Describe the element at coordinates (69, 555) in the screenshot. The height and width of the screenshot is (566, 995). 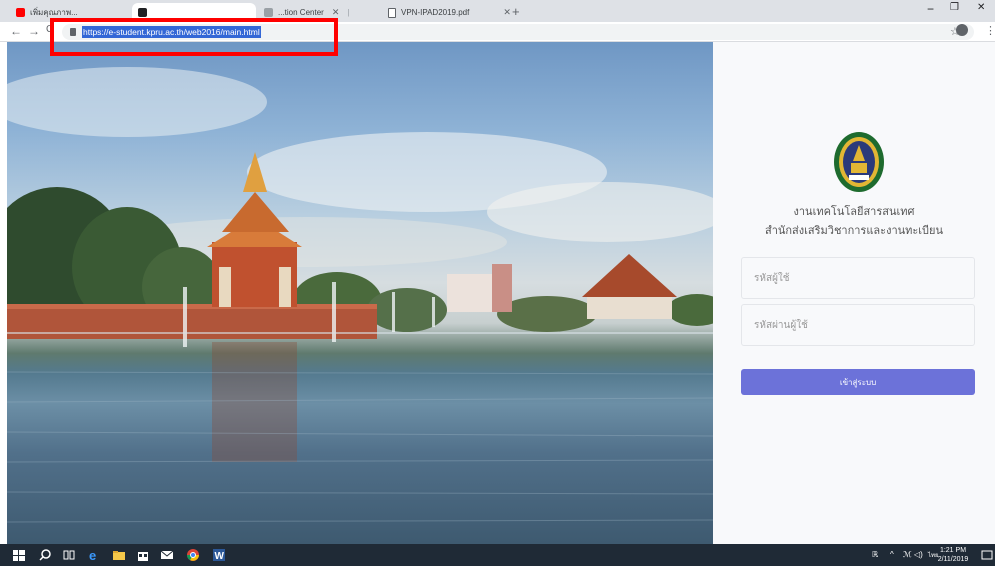
I see `task-view-icon` at that location.